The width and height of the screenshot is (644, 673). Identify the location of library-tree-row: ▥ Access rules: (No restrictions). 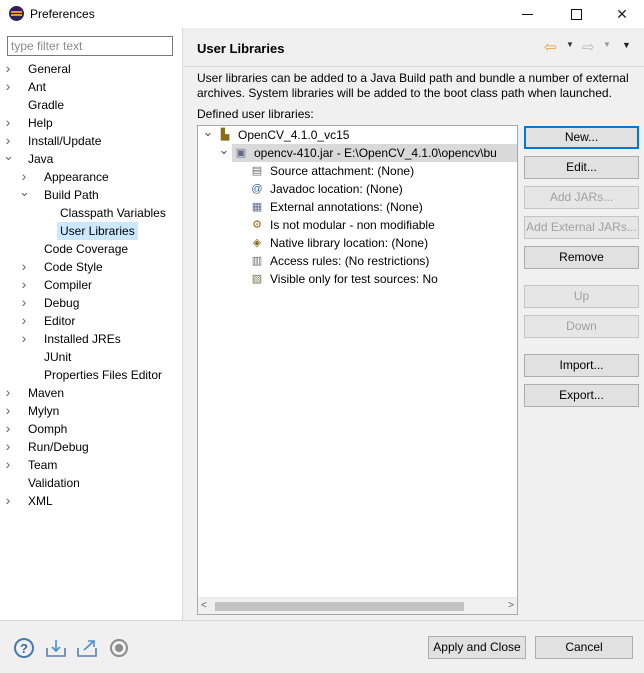
(357, 261).